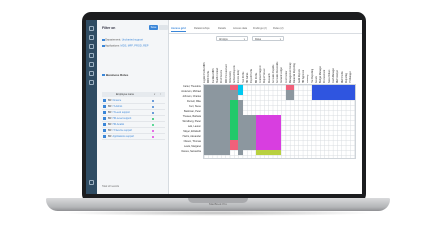 This screenshot has height=242, width=436. What do you see at coordinates (351, 64) in the screenshot?
I see `column-header: IT Manager` at bounding box center [351, 64].